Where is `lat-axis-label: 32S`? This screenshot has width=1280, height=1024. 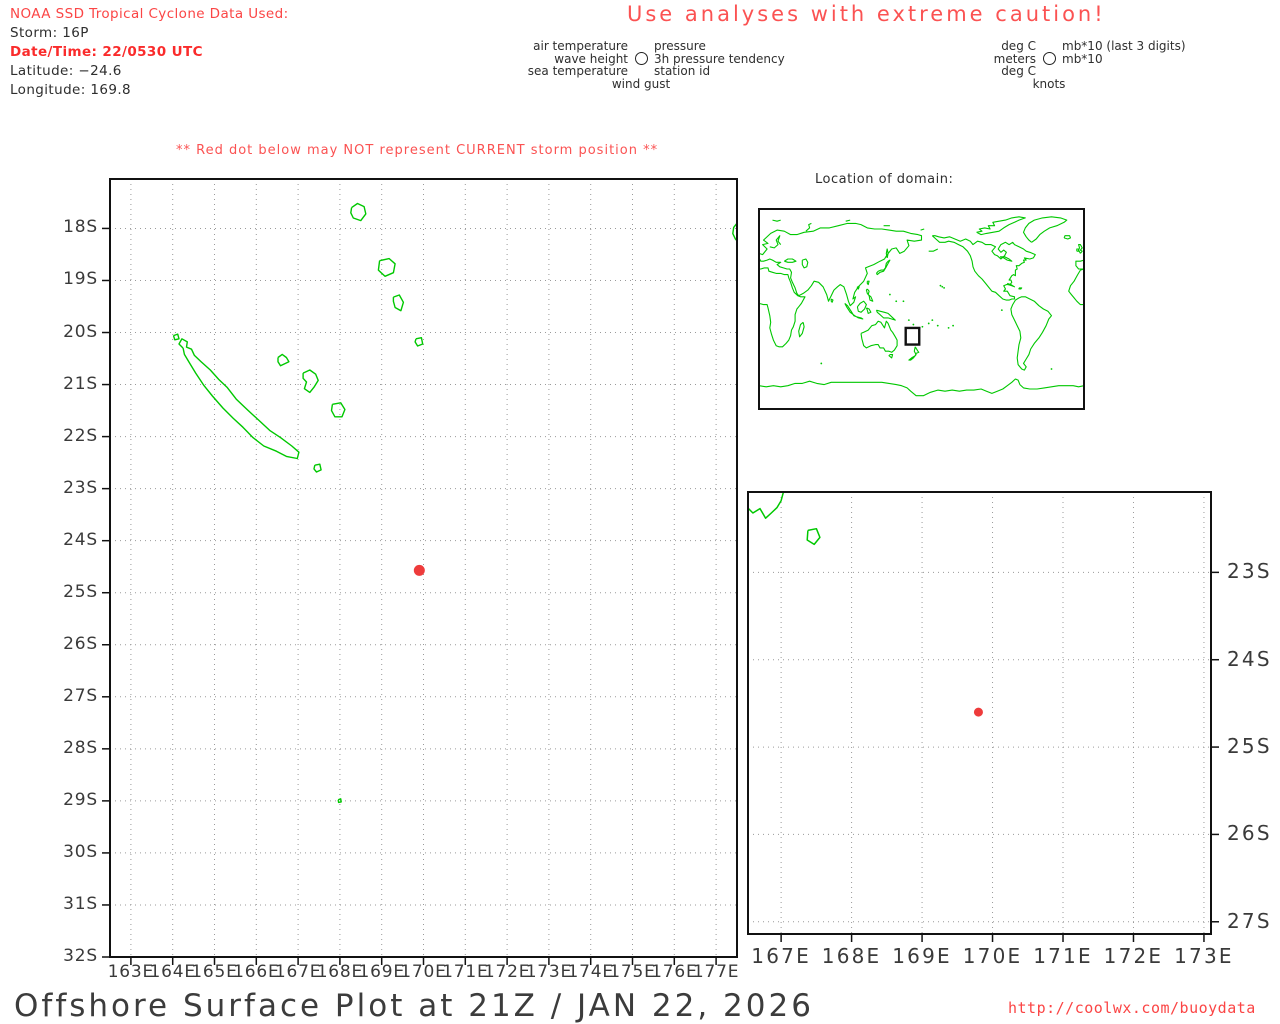 lat-axis-label: 32S is located at coordinates (80, 956).